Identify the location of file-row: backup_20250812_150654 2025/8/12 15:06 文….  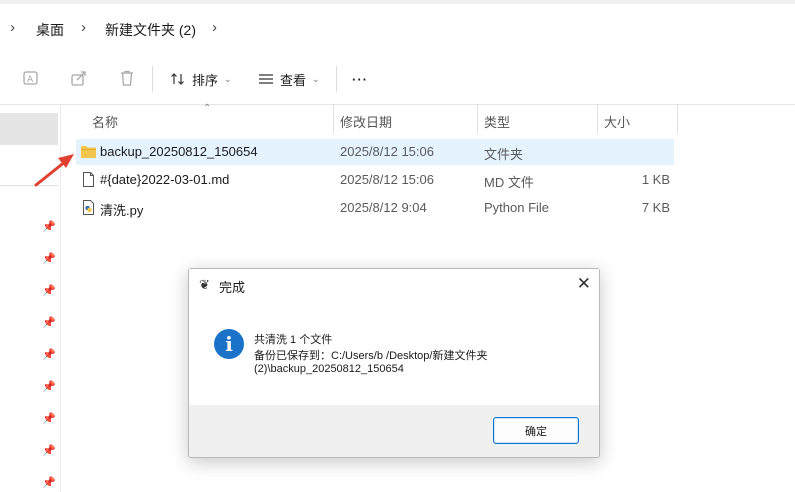
(375, 152).